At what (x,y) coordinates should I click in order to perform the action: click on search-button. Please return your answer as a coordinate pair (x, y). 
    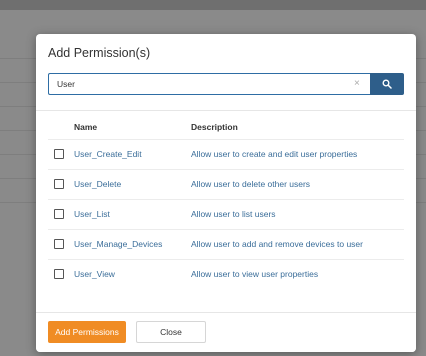
    Looking at the image, I should click on (387, 84).